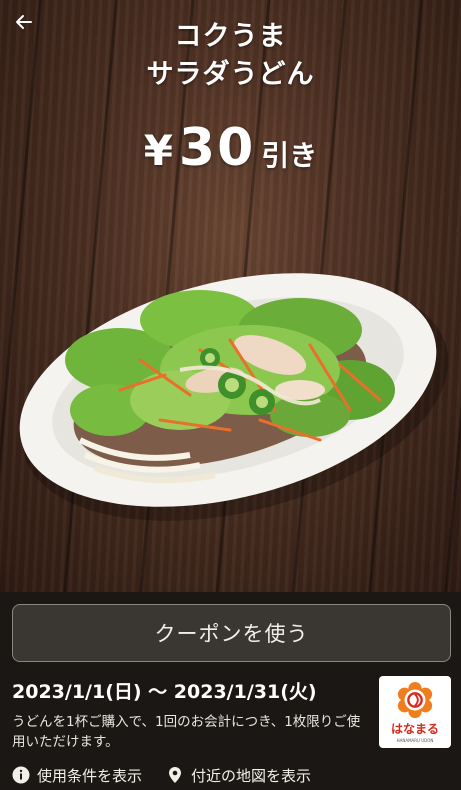  What do you see at coordinates (164, 692) in the screenshot?
I see `validity-period: 2023/1/1(日) 〜 2023/1/31(火)` at bounding box center [164, 692].